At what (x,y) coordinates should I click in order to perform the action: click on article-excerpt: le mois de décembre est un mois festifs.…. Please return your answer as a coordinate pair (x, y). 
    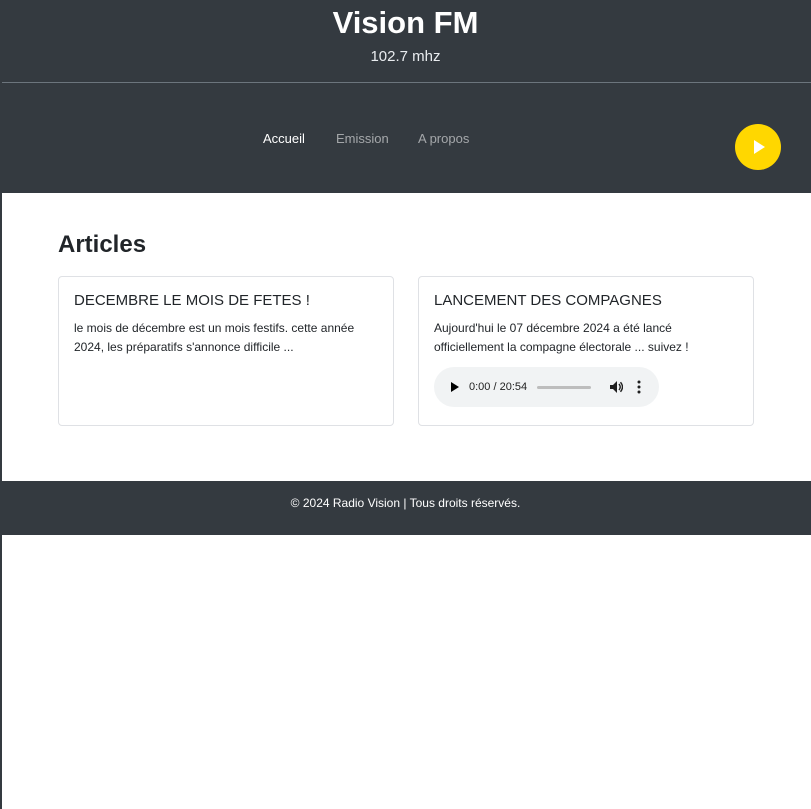
    Looking at the image, I should click on (214, 337).